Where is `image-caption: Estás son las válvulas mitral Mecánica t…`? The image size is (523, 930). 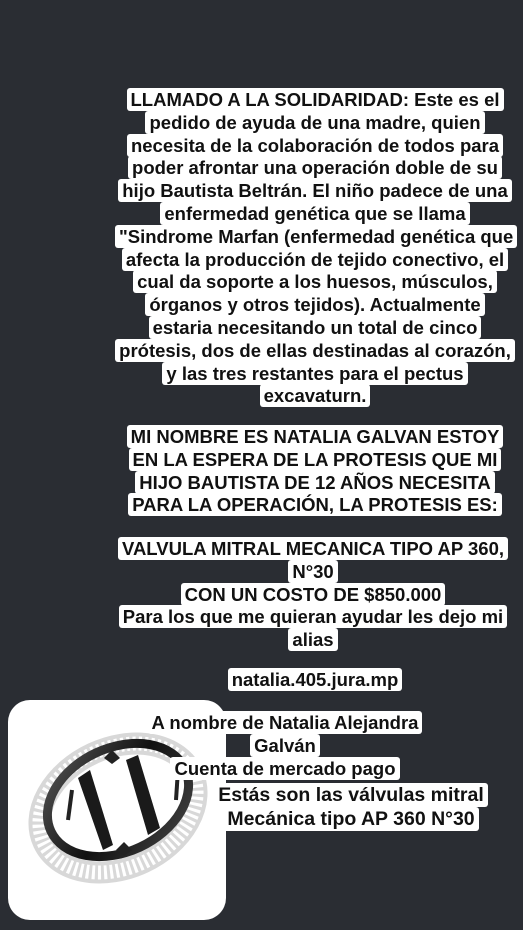 image-caption: Estás son las válvulas mitral Mecánica t… is located at coordinates (351, 807).